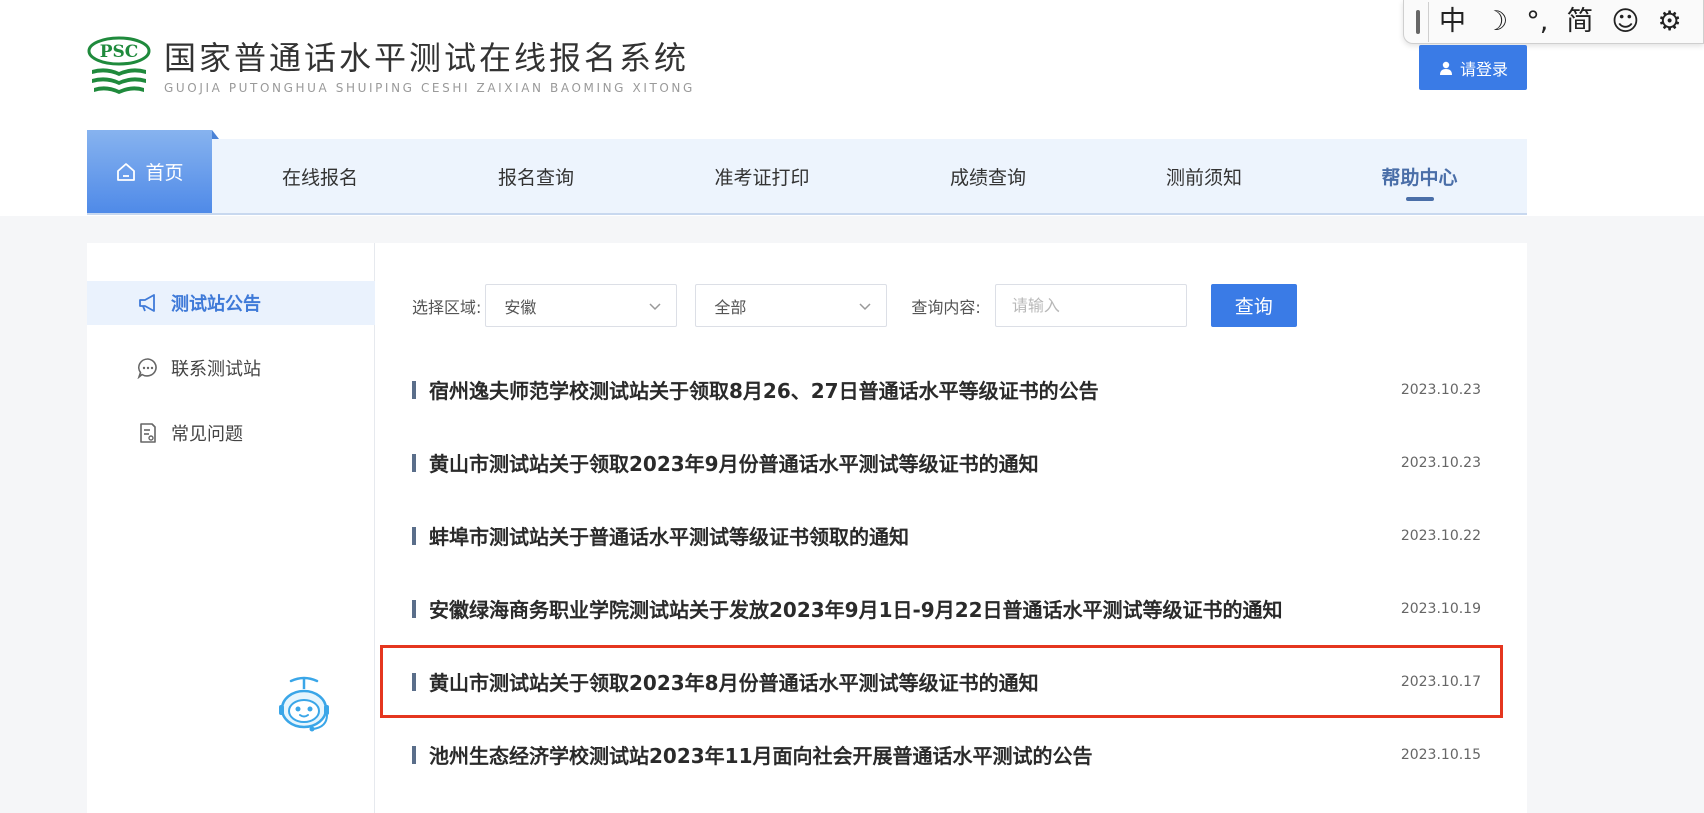 This screenshot has height=813, width=1704. What do you see at coordinates (164, 173) in the screenshot?
I see `nav-home-label: 首页` at bounding box center [164, 173].